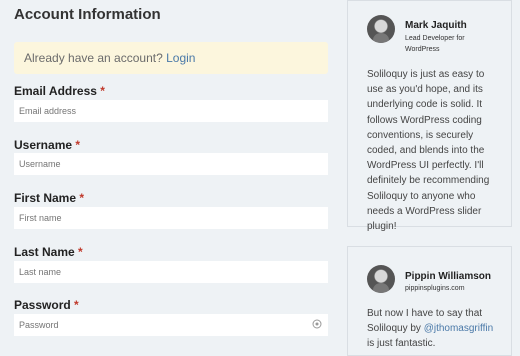 Image resolution: width=520 pixels, height=356 pixels. Describe the element at coordinates (171, 218) in the screenshot. I see `first-name-field` at that location.